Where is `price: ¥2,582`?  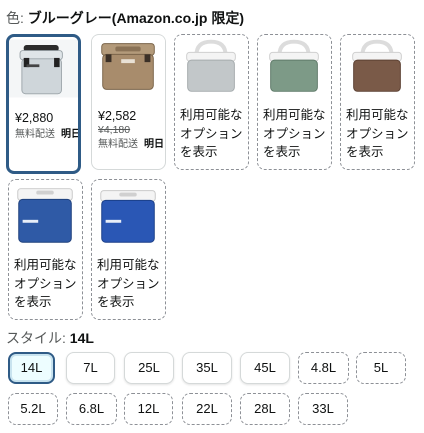 price: ¥2,582 is located at coordinates (117, 116).